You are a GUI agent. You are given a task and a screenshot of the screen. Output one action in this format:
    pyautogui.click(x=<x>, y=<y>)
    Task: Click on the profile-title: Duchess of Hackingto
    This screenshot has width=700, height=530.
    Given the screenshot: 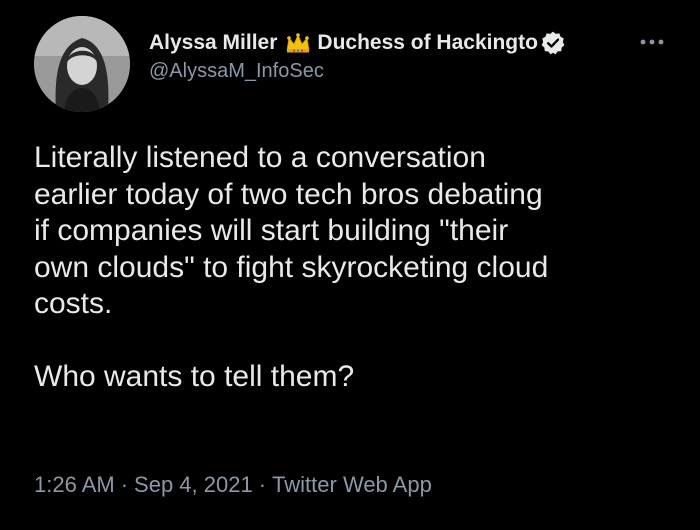 What is the action you would take?
    pyautogui.click(x=427, y=42)
    